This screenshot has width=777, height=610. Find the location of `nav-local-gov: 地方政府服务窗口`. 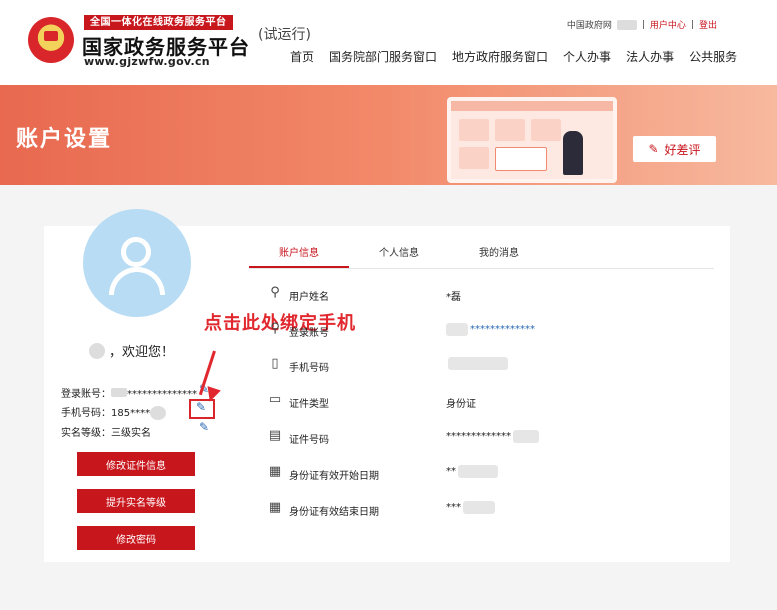

nav-local-gov: 地方政府服务窗口 is located at coordinates (500, 56).